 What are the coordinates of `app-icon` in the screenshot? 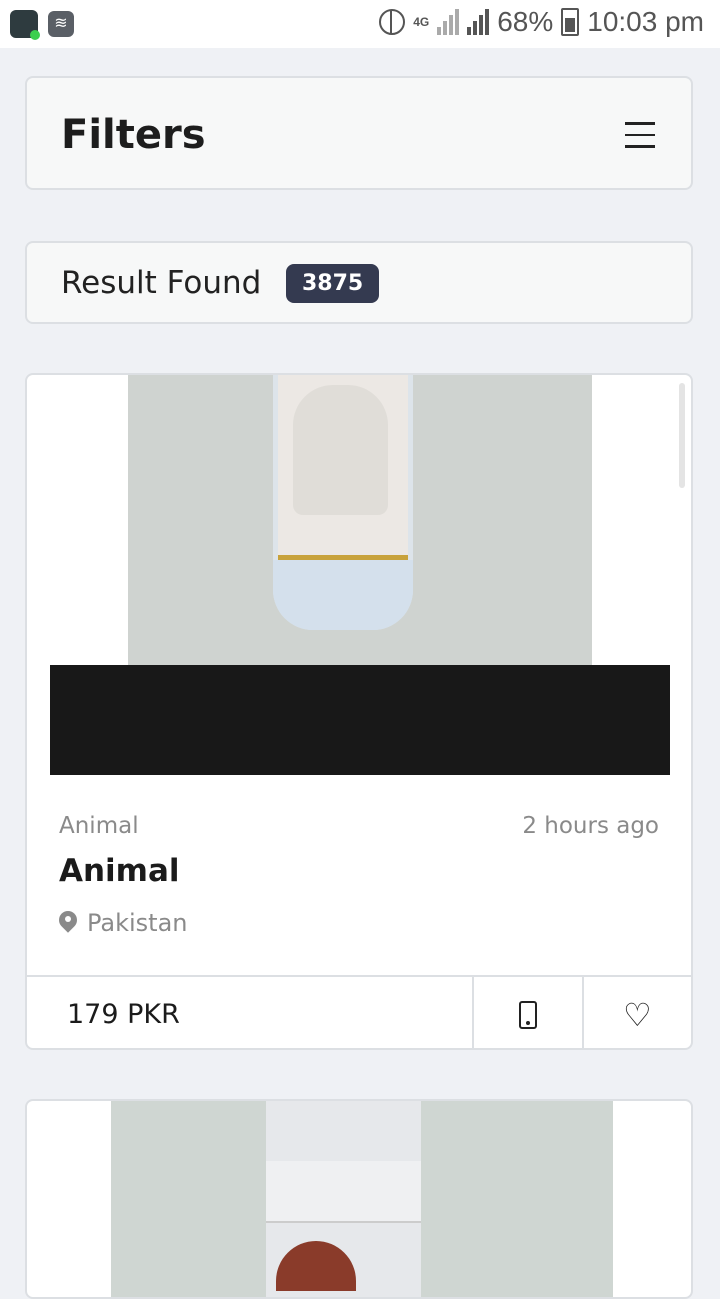 It's located at (25, 25).